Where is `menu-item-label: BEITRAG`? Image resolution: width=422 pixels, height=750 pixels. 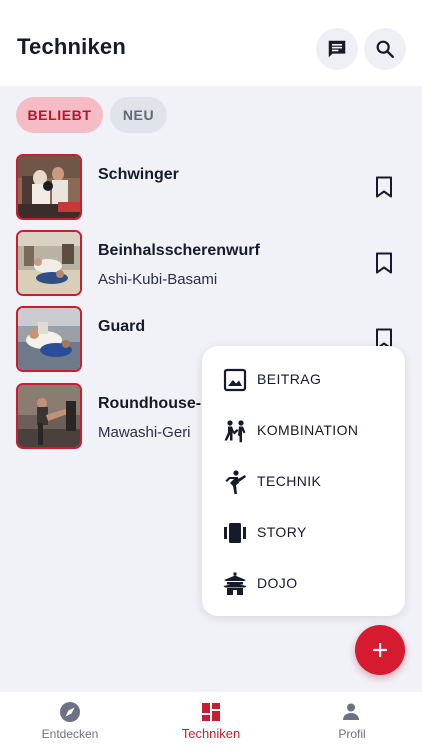
menu-item-label: BEITRAG is located at coordinates (289, 379).